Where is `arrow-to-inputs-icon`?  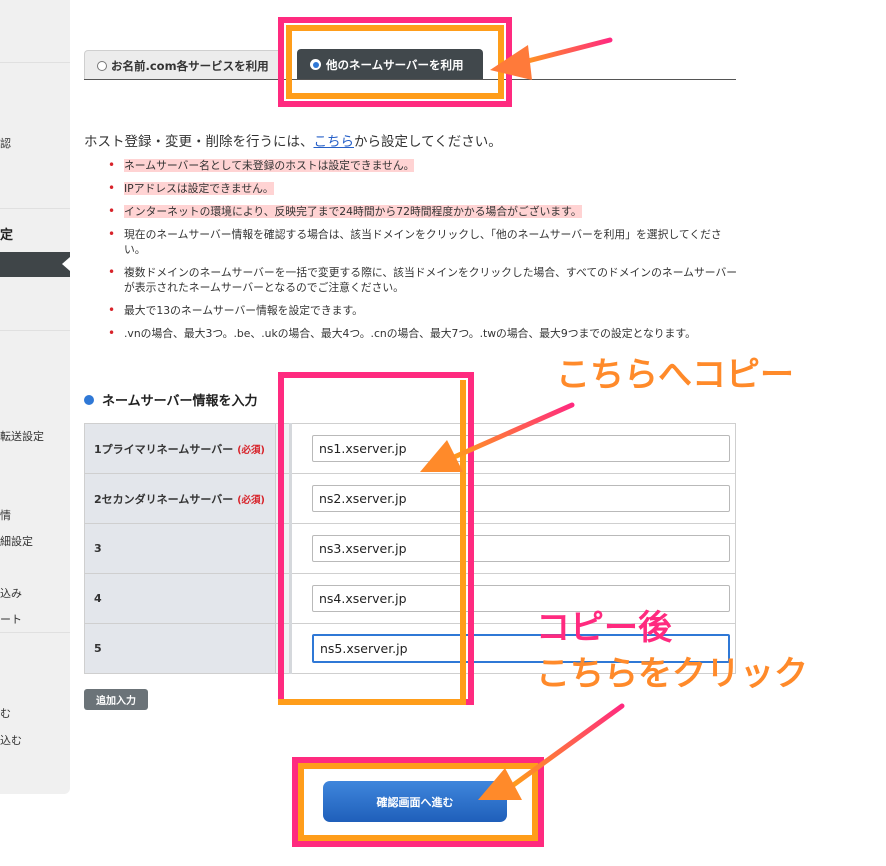 arrow-to-inputs-icon is located at coordinates (497, 437).